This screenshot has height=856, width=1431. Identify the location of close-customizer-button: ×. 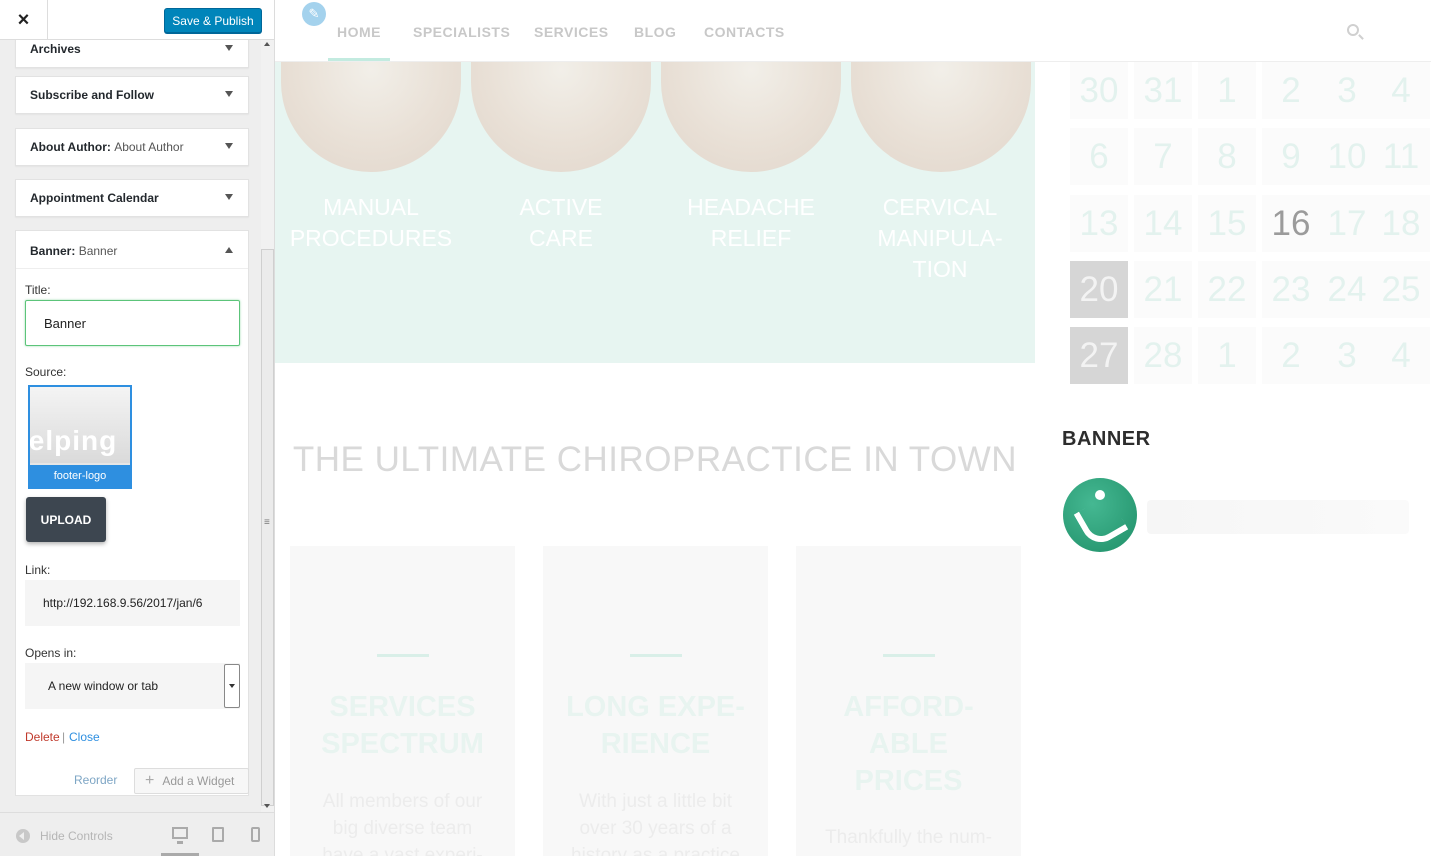
(24, 20).